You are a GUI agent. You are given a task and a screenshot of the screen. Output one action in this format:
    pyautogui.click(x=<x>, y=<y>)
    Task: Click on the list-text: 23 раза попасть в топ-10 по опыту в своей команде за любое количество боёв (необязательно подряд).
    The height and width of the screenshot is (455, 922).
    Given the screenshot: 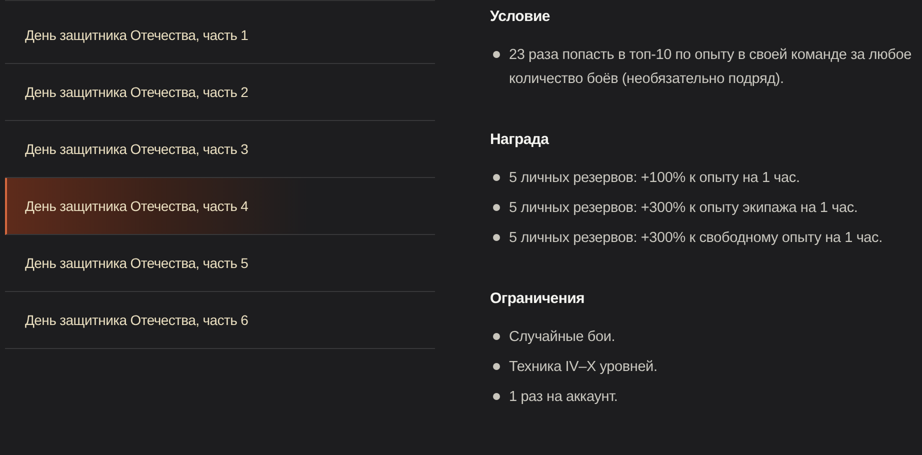 What is the action you would take?
    pyautogui.click(x=710, y=67)
    